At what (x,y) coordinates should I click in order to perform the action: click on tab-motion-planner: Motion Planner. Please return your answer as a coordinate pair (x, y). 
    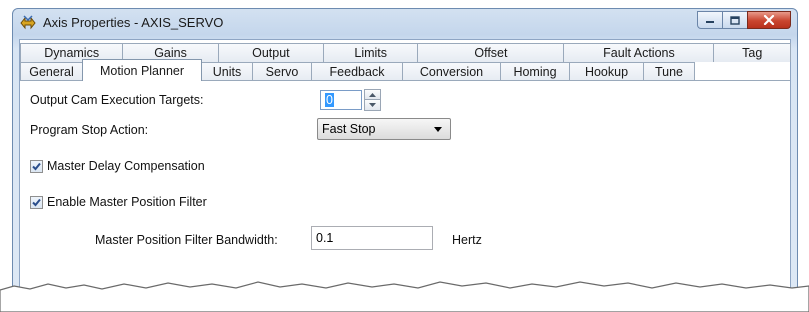
    Looking at the image, I should click on (142, 70).